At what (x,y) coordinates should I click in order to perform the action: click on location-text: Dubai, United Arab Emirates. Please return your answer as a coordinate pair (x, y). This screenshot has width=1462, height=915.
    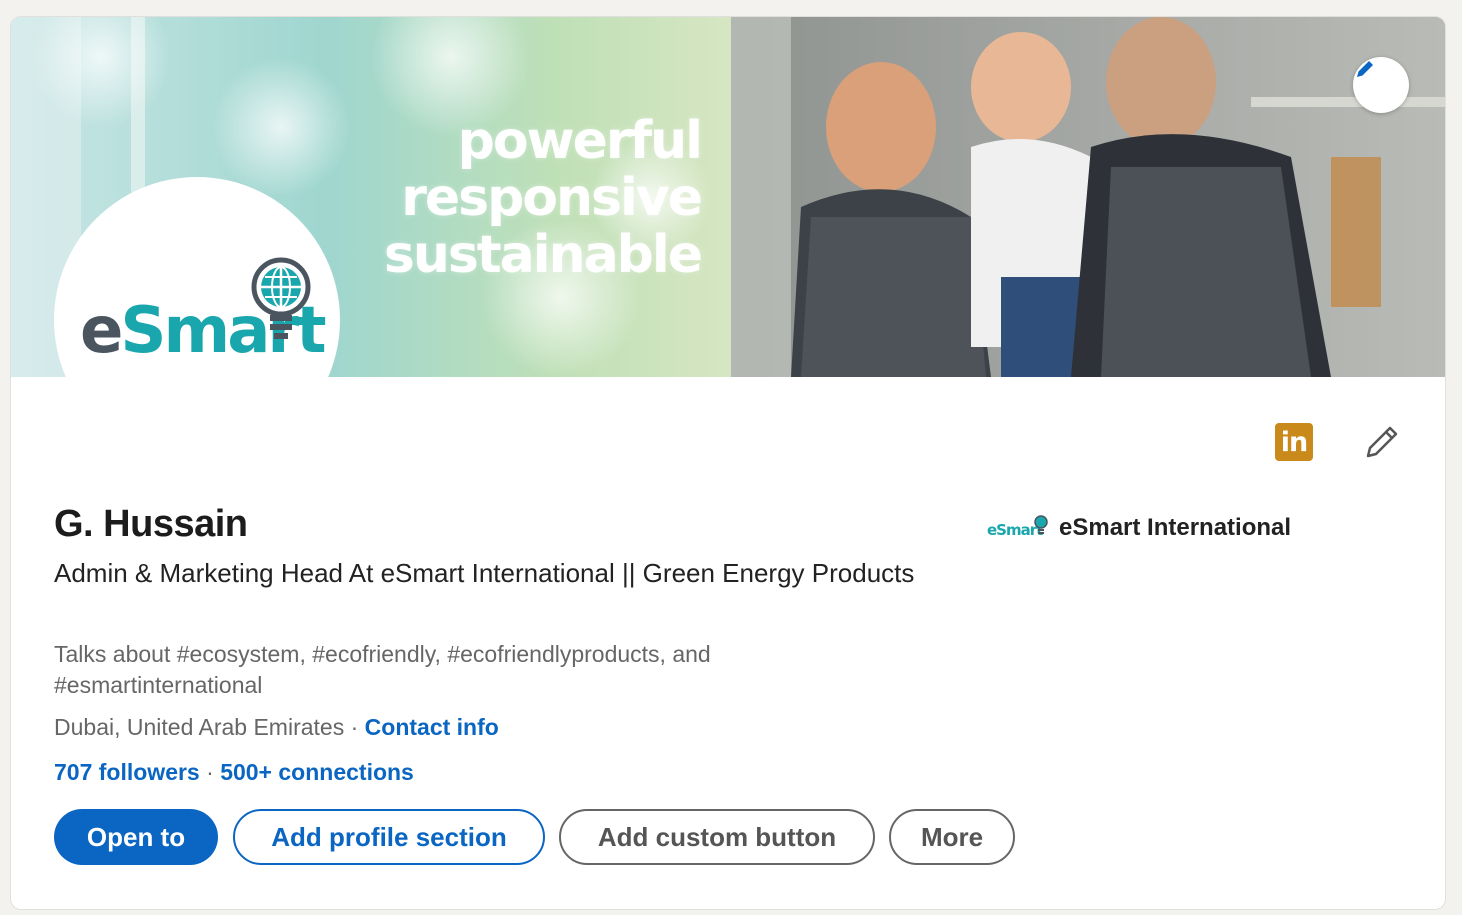
    Looking at the image, I should click on (199, 727).